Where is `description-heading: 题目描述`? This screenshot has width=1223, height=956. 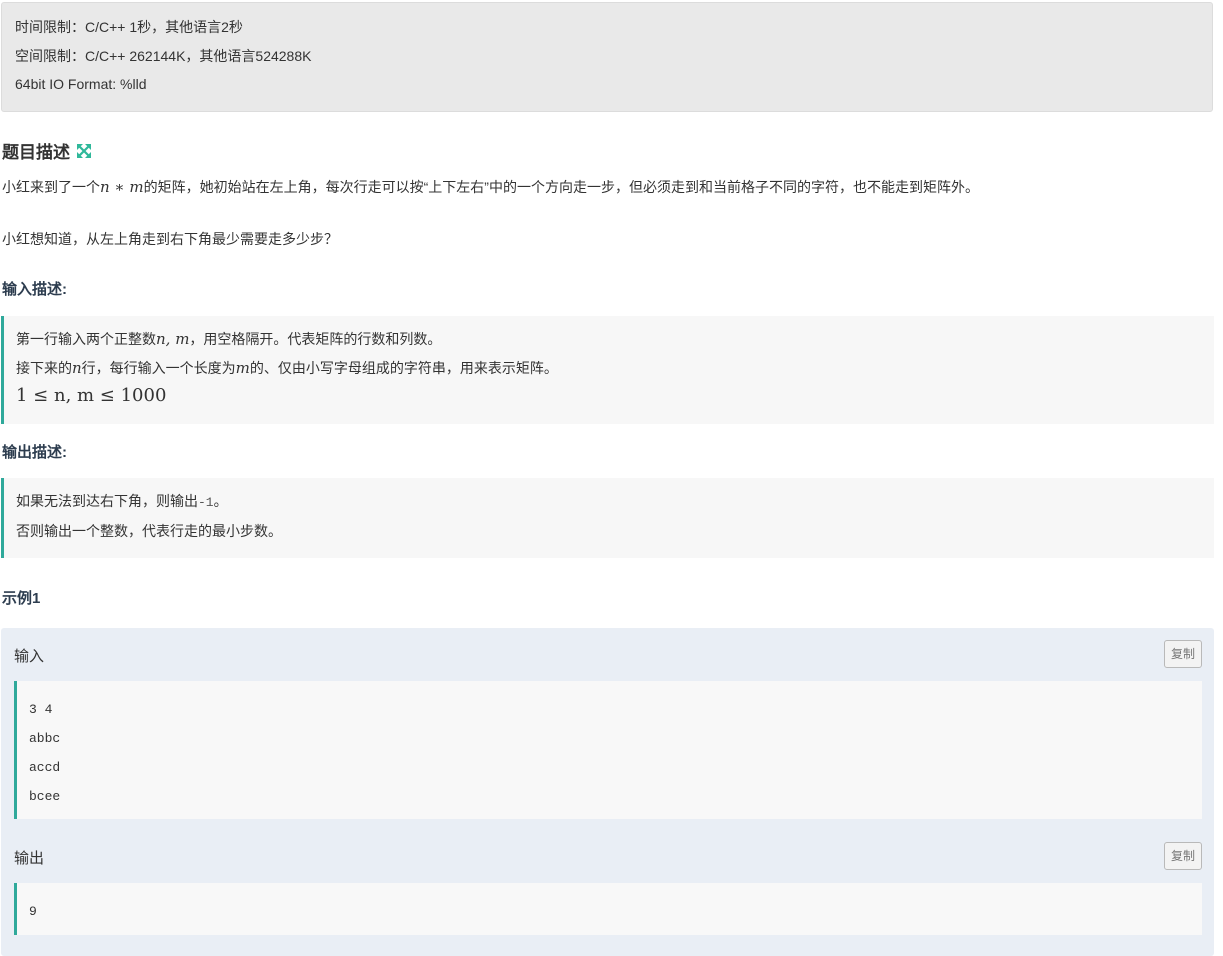
description-heading: 题目描述 is located at coordinates (47, 150).